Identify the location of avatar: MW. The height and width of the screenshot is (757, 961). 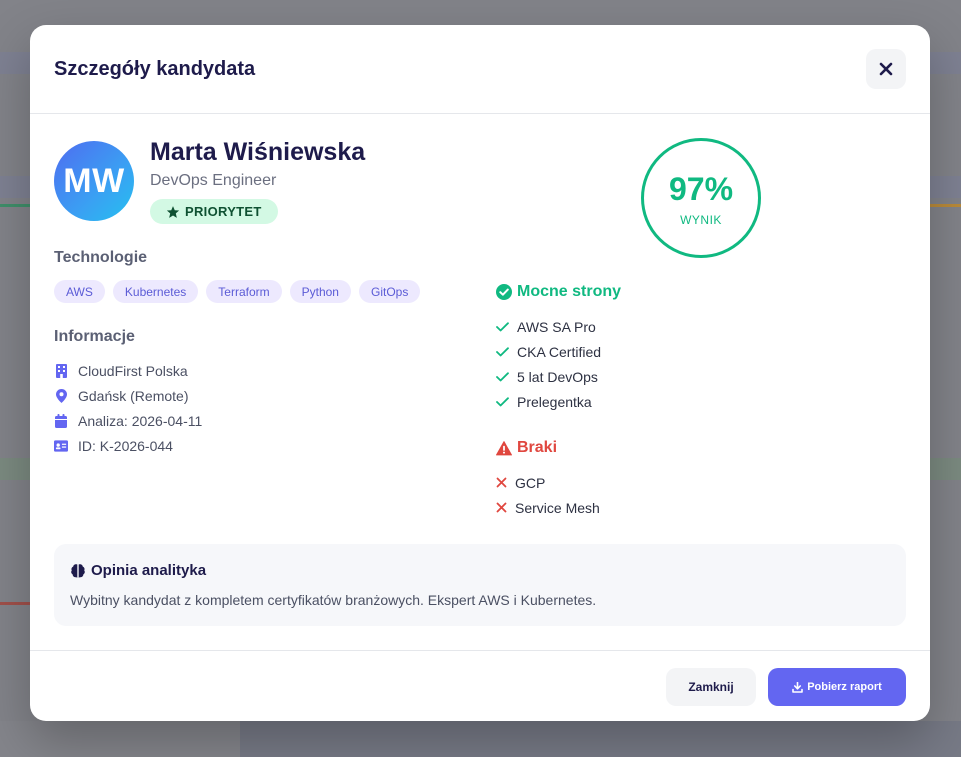
(94, 181).